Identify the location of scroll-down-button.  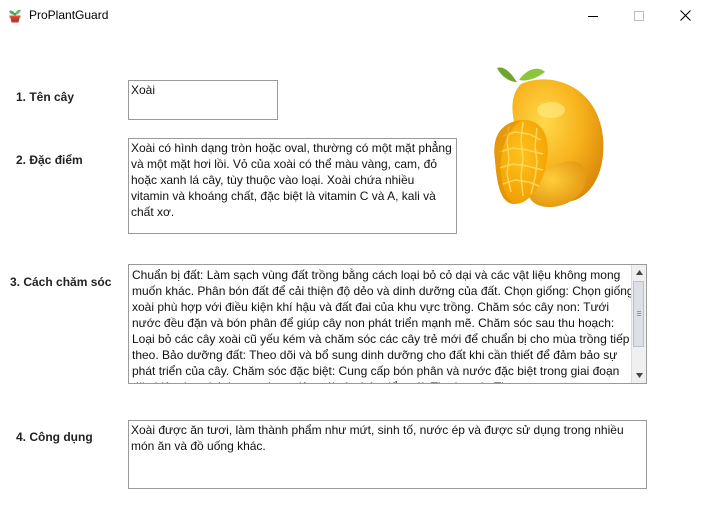
(639, 375).